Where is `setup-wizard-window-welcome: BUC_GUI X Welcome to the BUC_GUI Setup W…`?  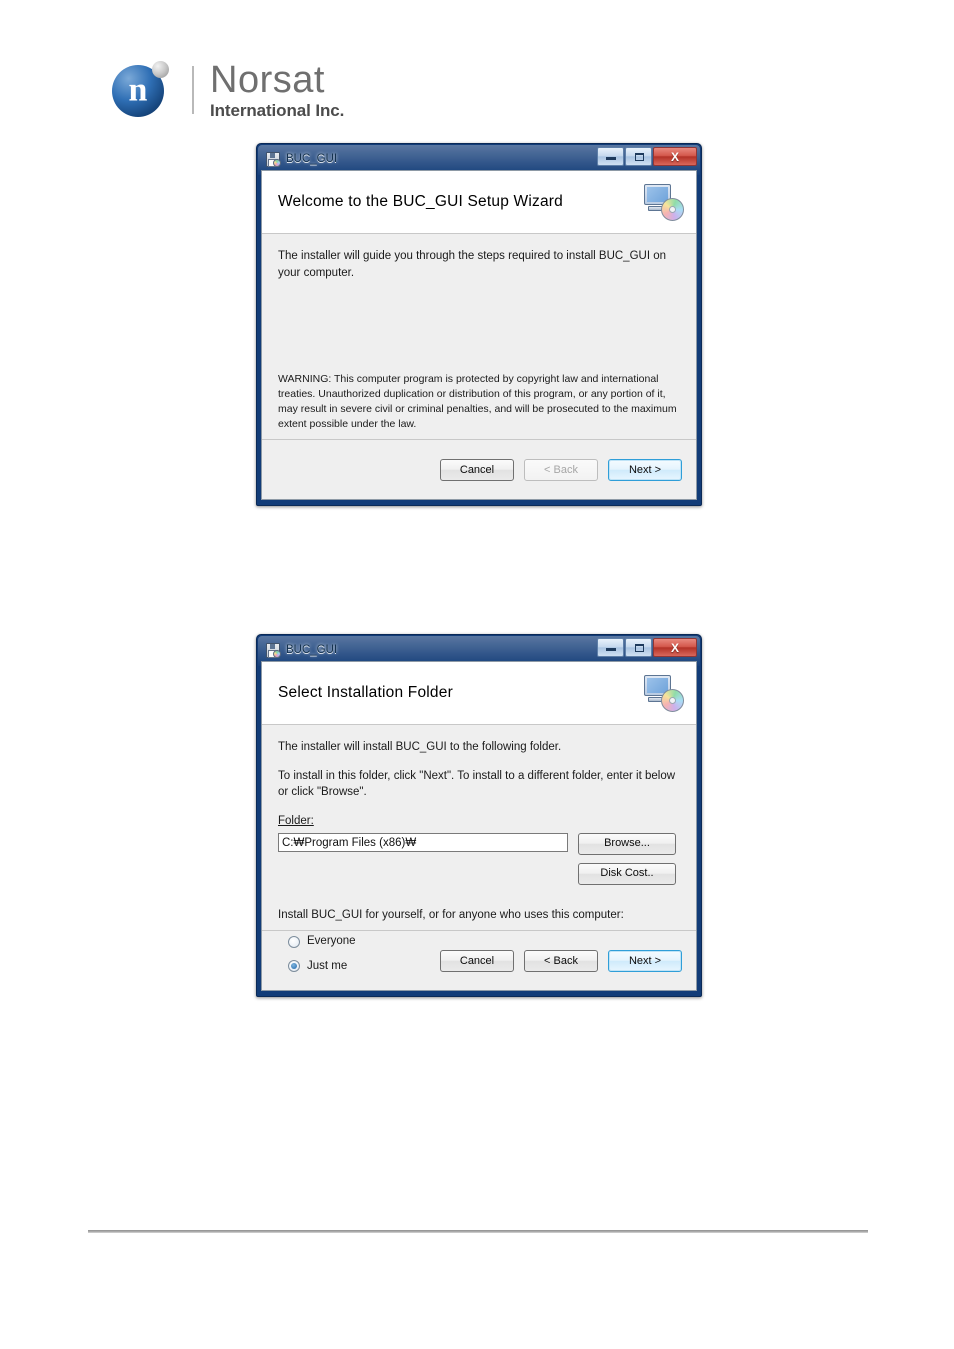
setup-wizard-window-welcome: BUC_GUI X Welcome to the BUC_GUI Setup W… is located at coordinates (479, 324).